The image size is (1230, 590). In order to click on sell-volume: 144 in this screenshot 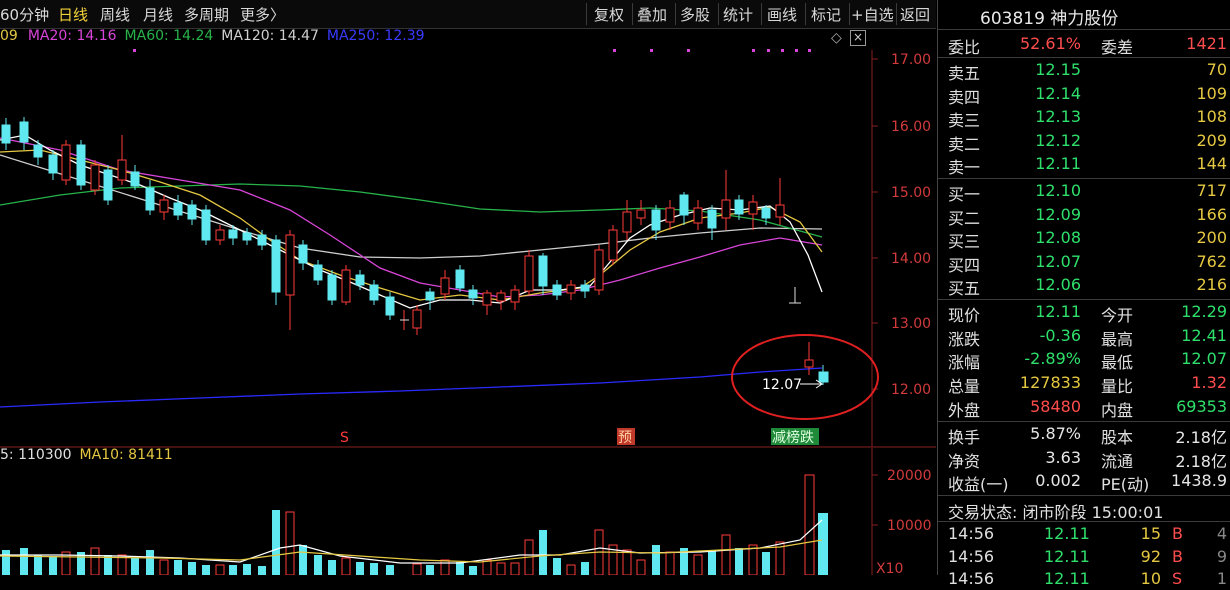, I will do `click(1211, 163)`.